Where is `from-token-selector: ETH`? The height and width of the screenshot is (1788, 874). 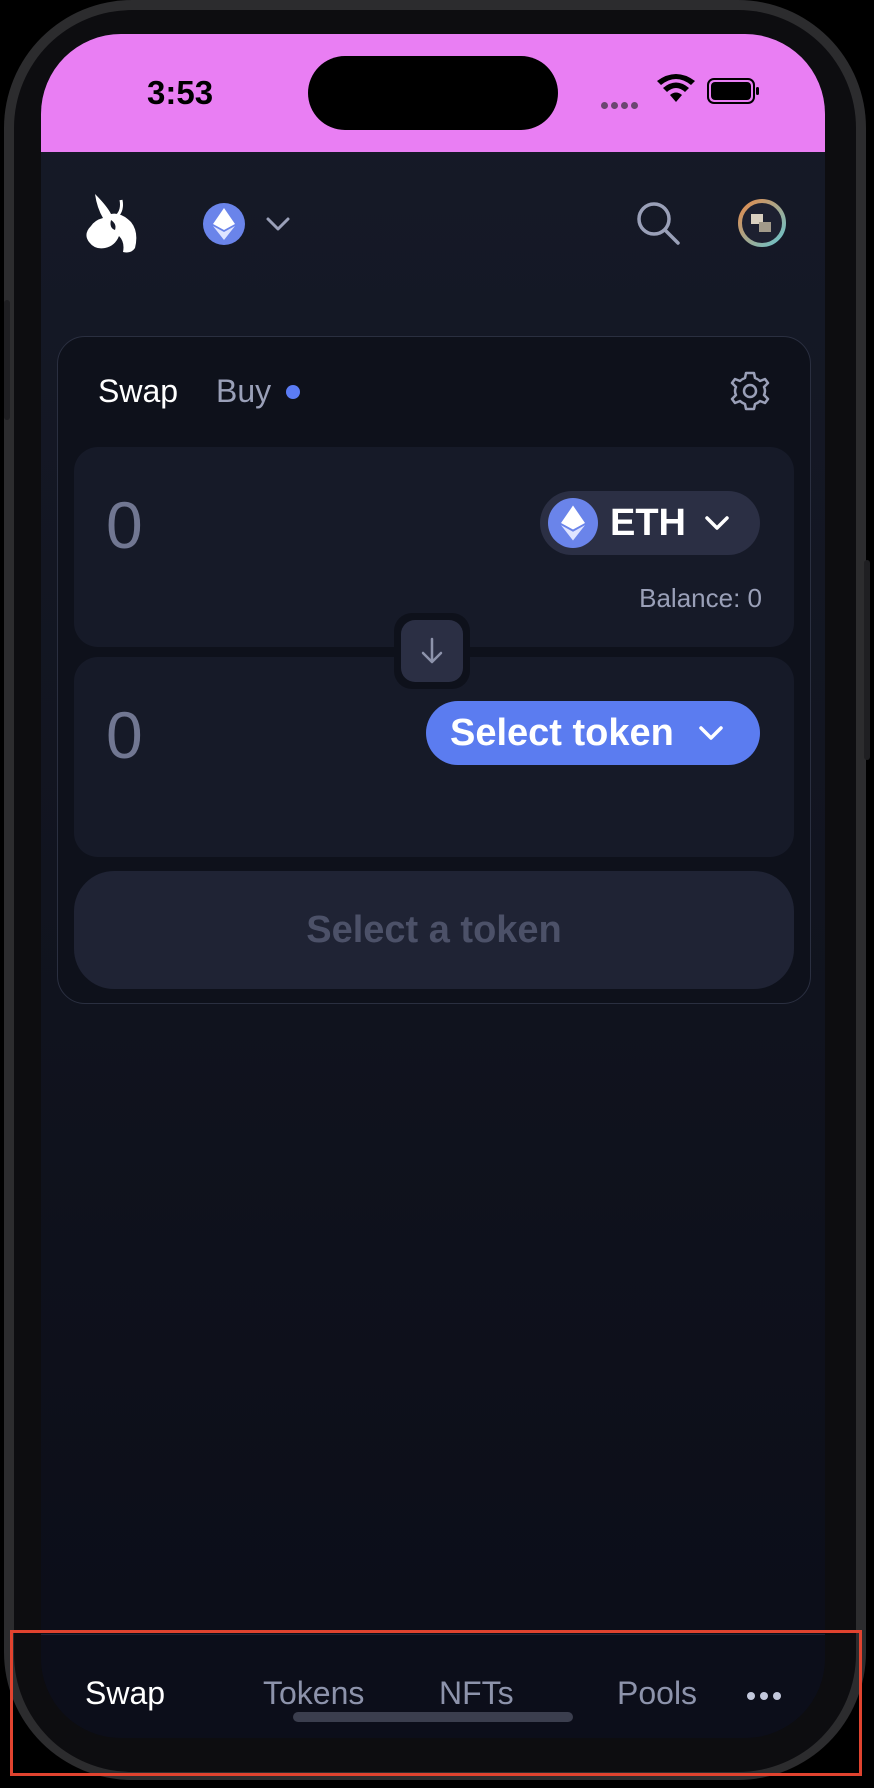
from-token-selector: ETH is located at coordinates (650, 523).